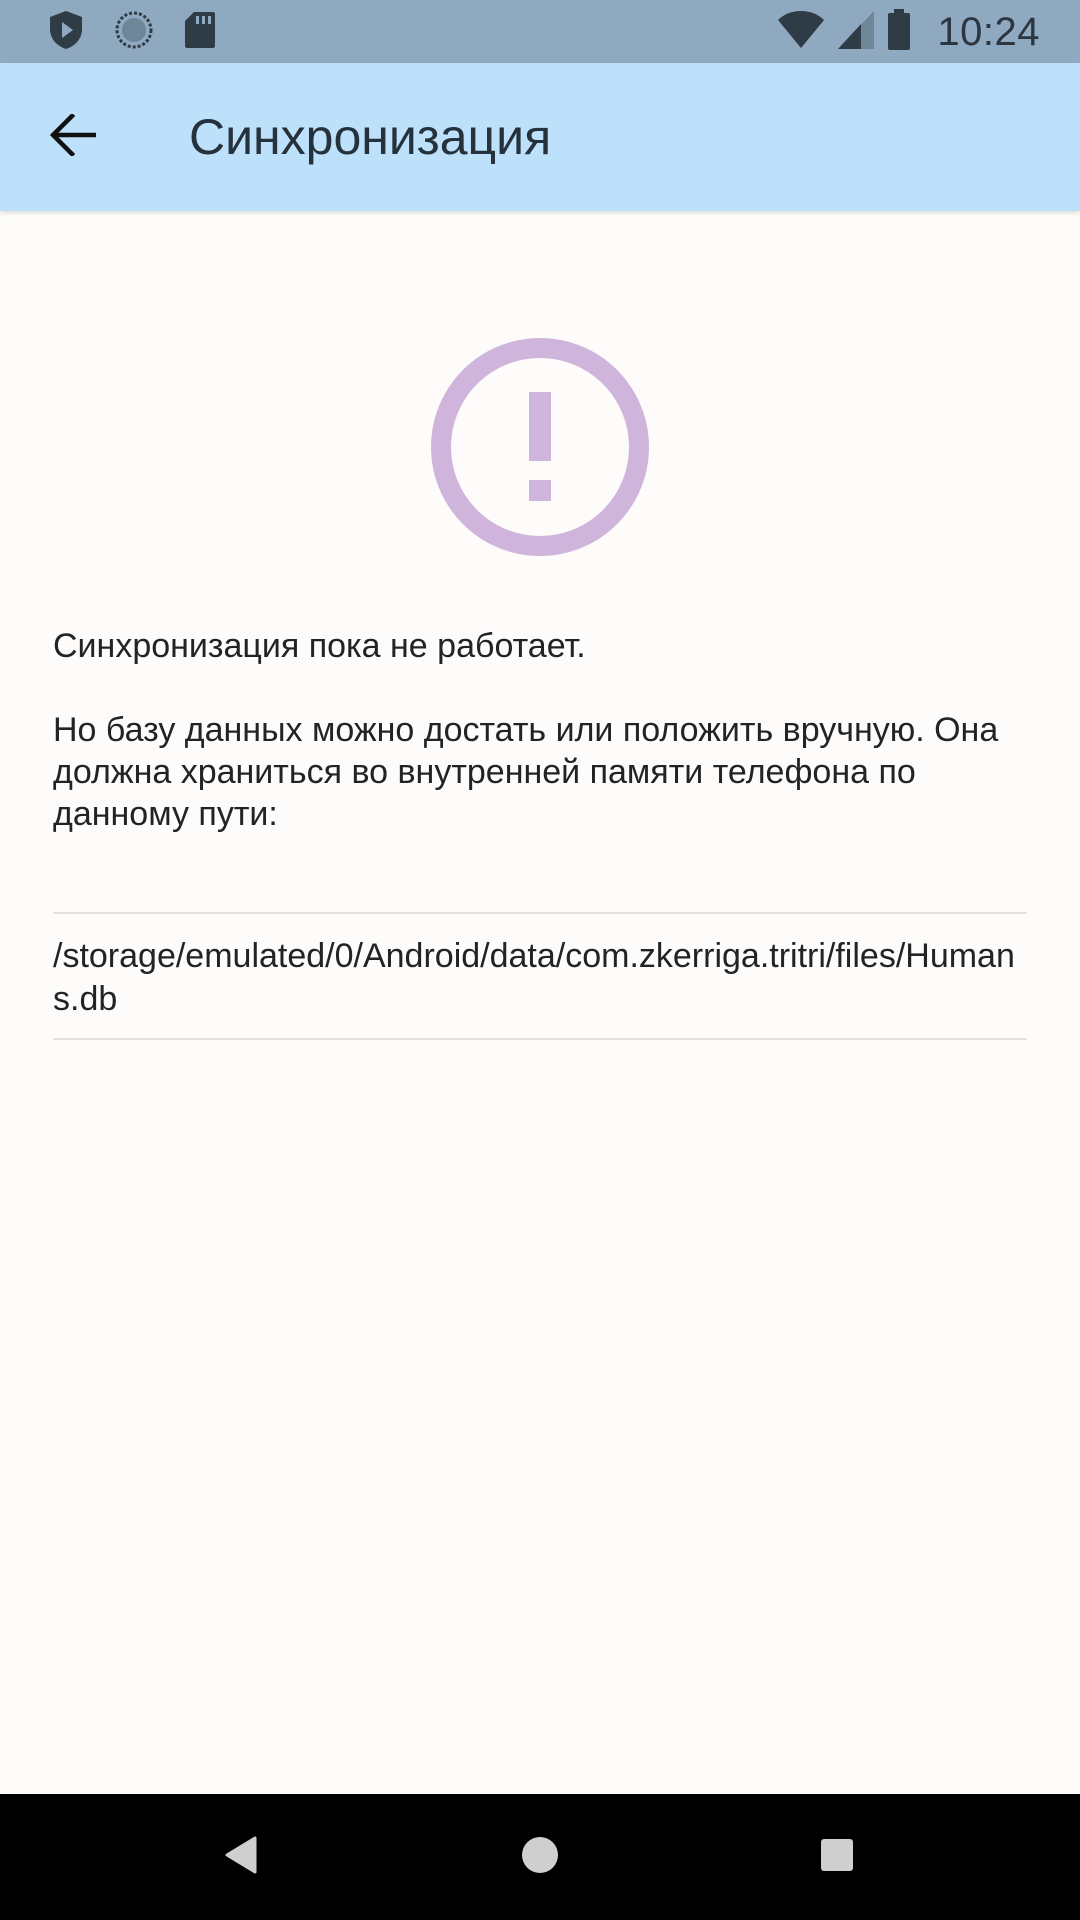  What do you see at coordinates (540, 31) in the screenshot?
I see `status-bar: 10:24` at bounding box center [540, 31].